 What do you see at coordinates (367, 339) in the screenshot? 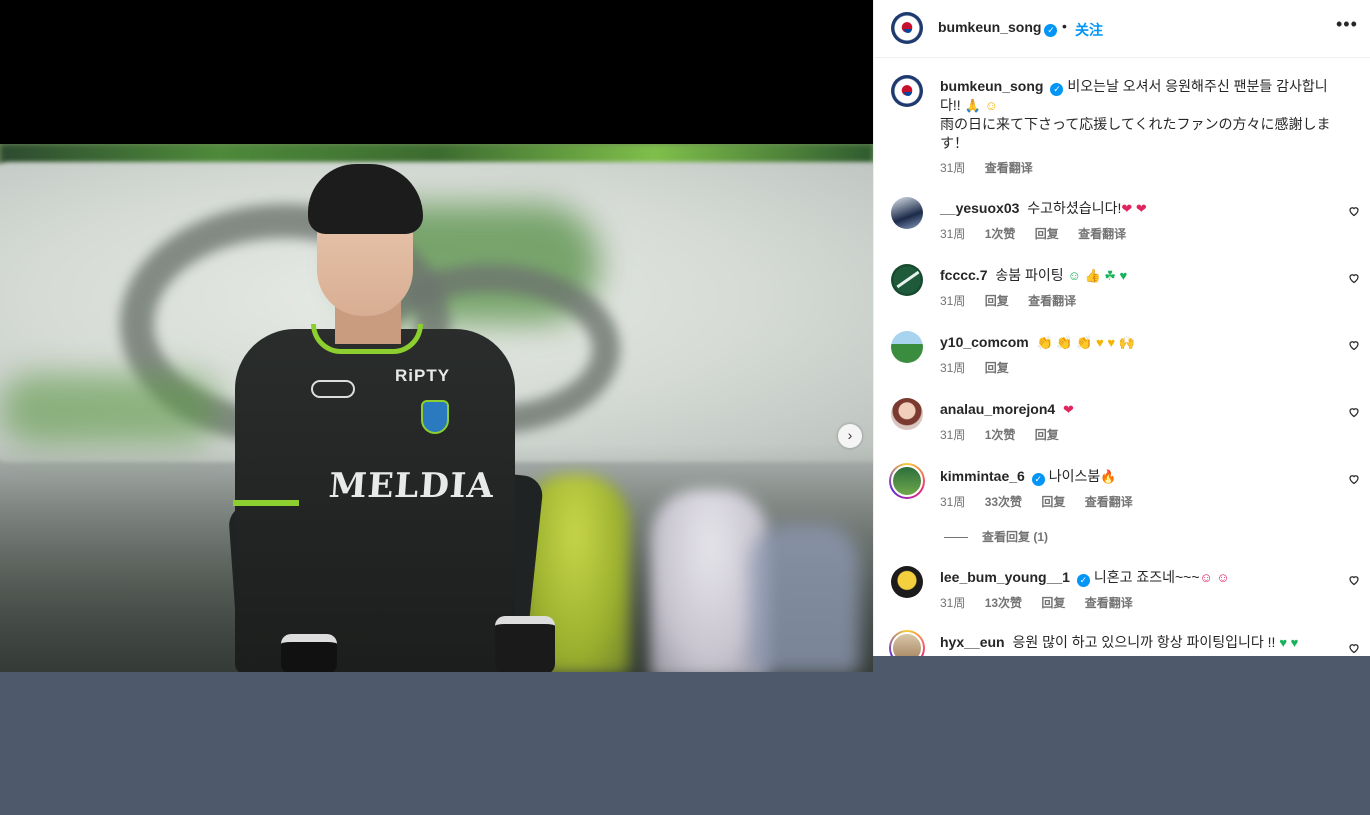
I see `jersey-collar` at bounding box center [367, 339].